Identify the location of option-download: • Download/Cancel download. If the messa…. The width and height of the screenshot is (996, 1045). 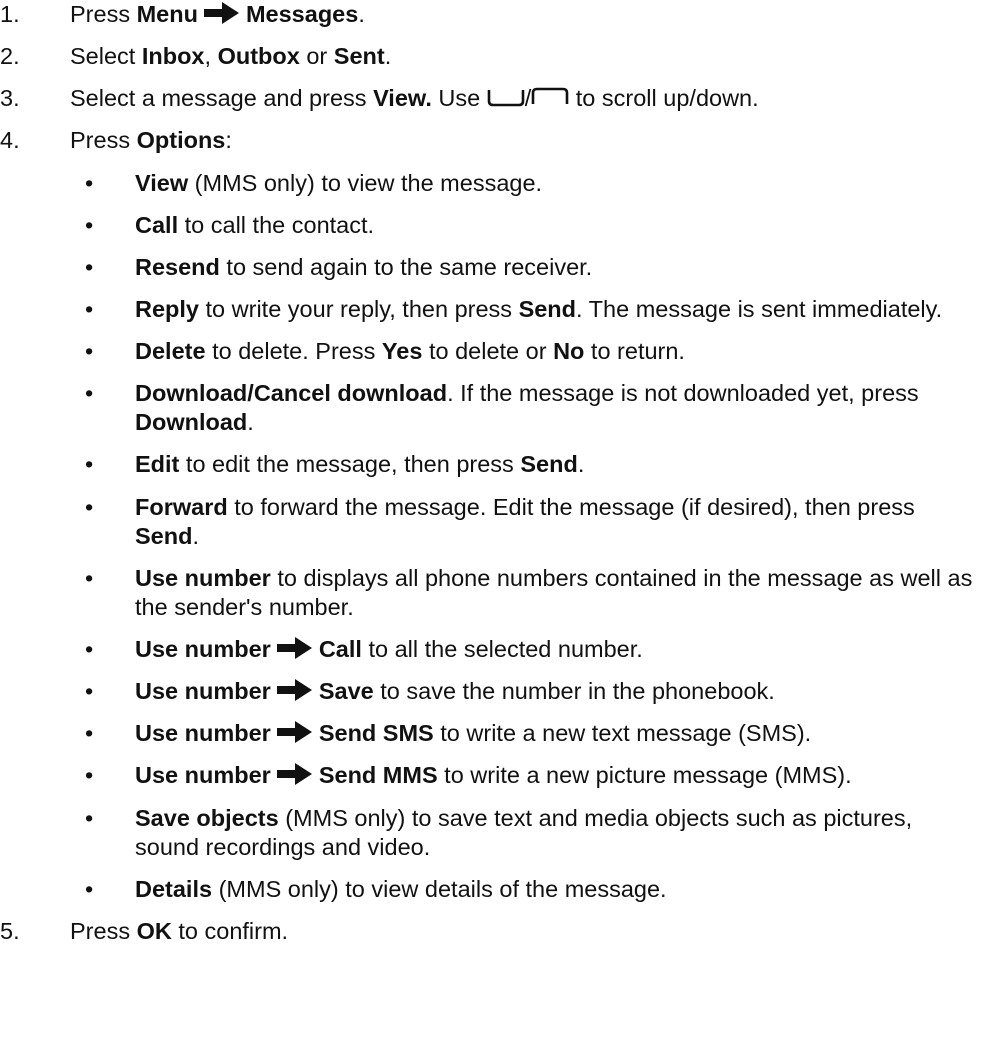
(526, 408).